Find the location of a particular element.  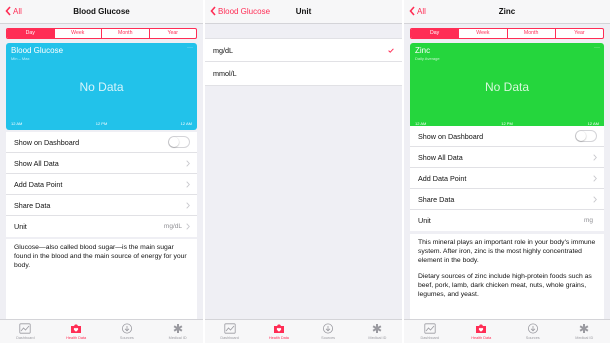

unit-value: mg/dL is located at coordinates (172, 226).